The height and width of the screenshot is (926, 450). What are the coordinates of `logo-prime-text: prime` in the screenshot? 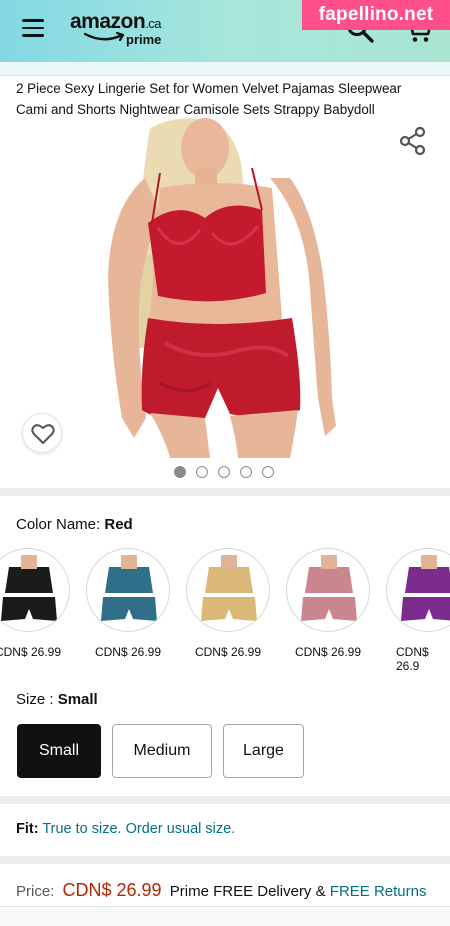 It's located at (144, 39).